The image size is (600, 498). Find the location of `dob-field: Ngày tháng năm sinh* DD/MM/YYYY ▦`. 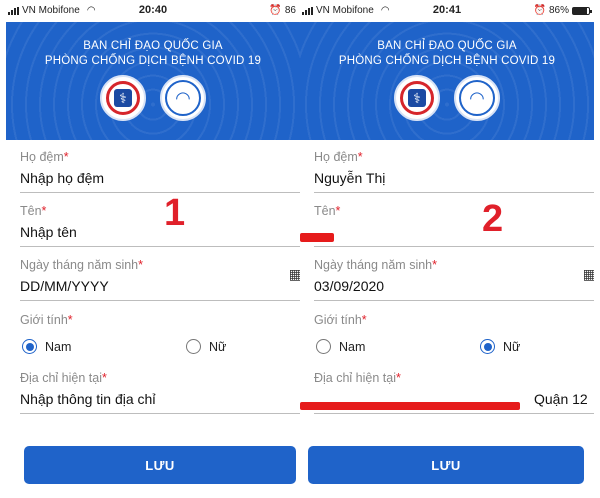

dob-field: Ngày tháng năm sinh* DD/MM/YYYY ▦ is located at coordinates (160, 279).